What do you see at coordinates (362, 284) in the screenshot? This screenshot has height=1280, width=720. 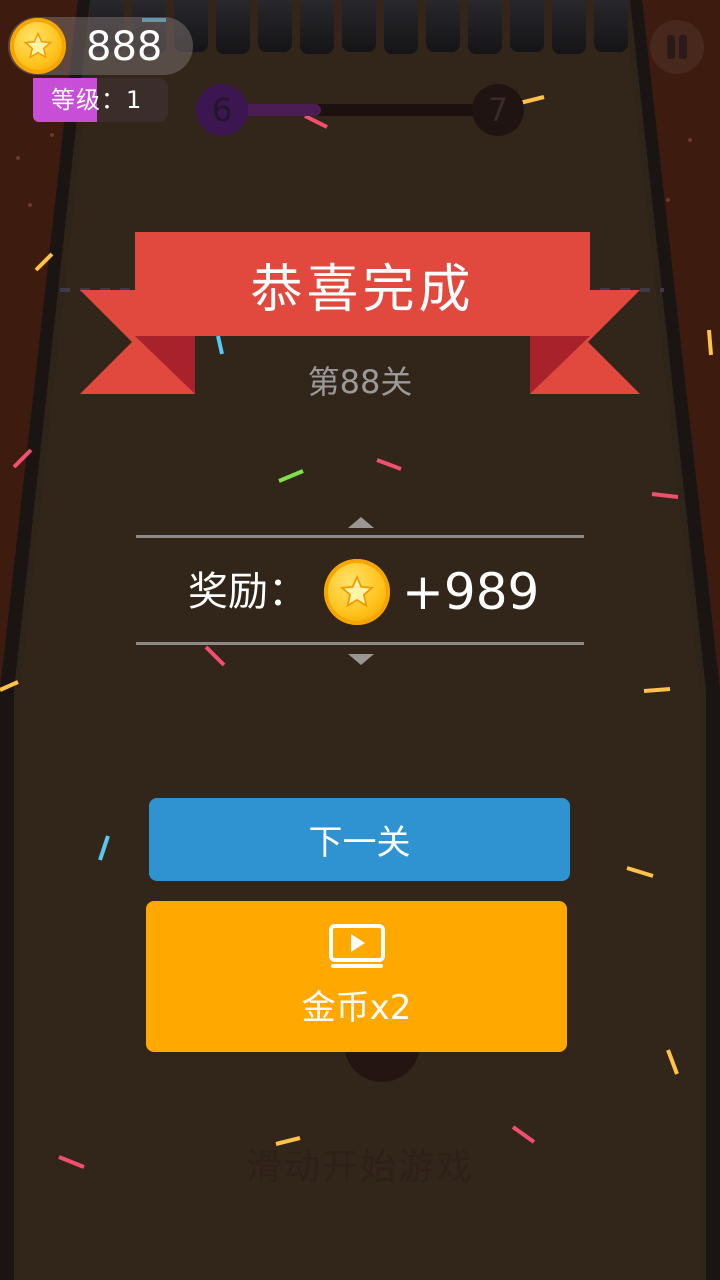 I see `success-title: 恭喜完成` at bounding box center [362, 284].